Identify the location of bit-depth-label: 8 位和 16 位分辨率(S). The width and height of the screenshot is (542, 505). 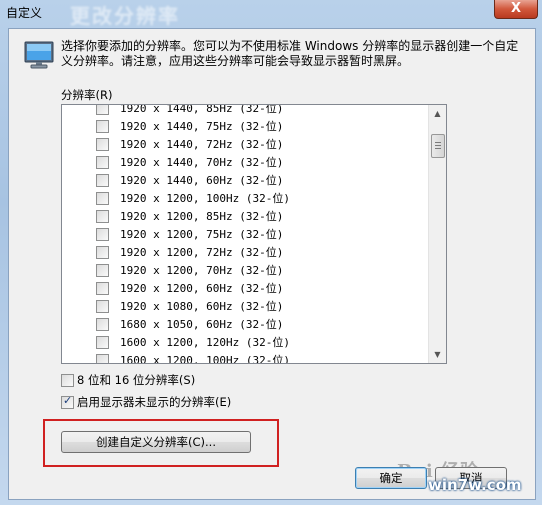
(136, 380).